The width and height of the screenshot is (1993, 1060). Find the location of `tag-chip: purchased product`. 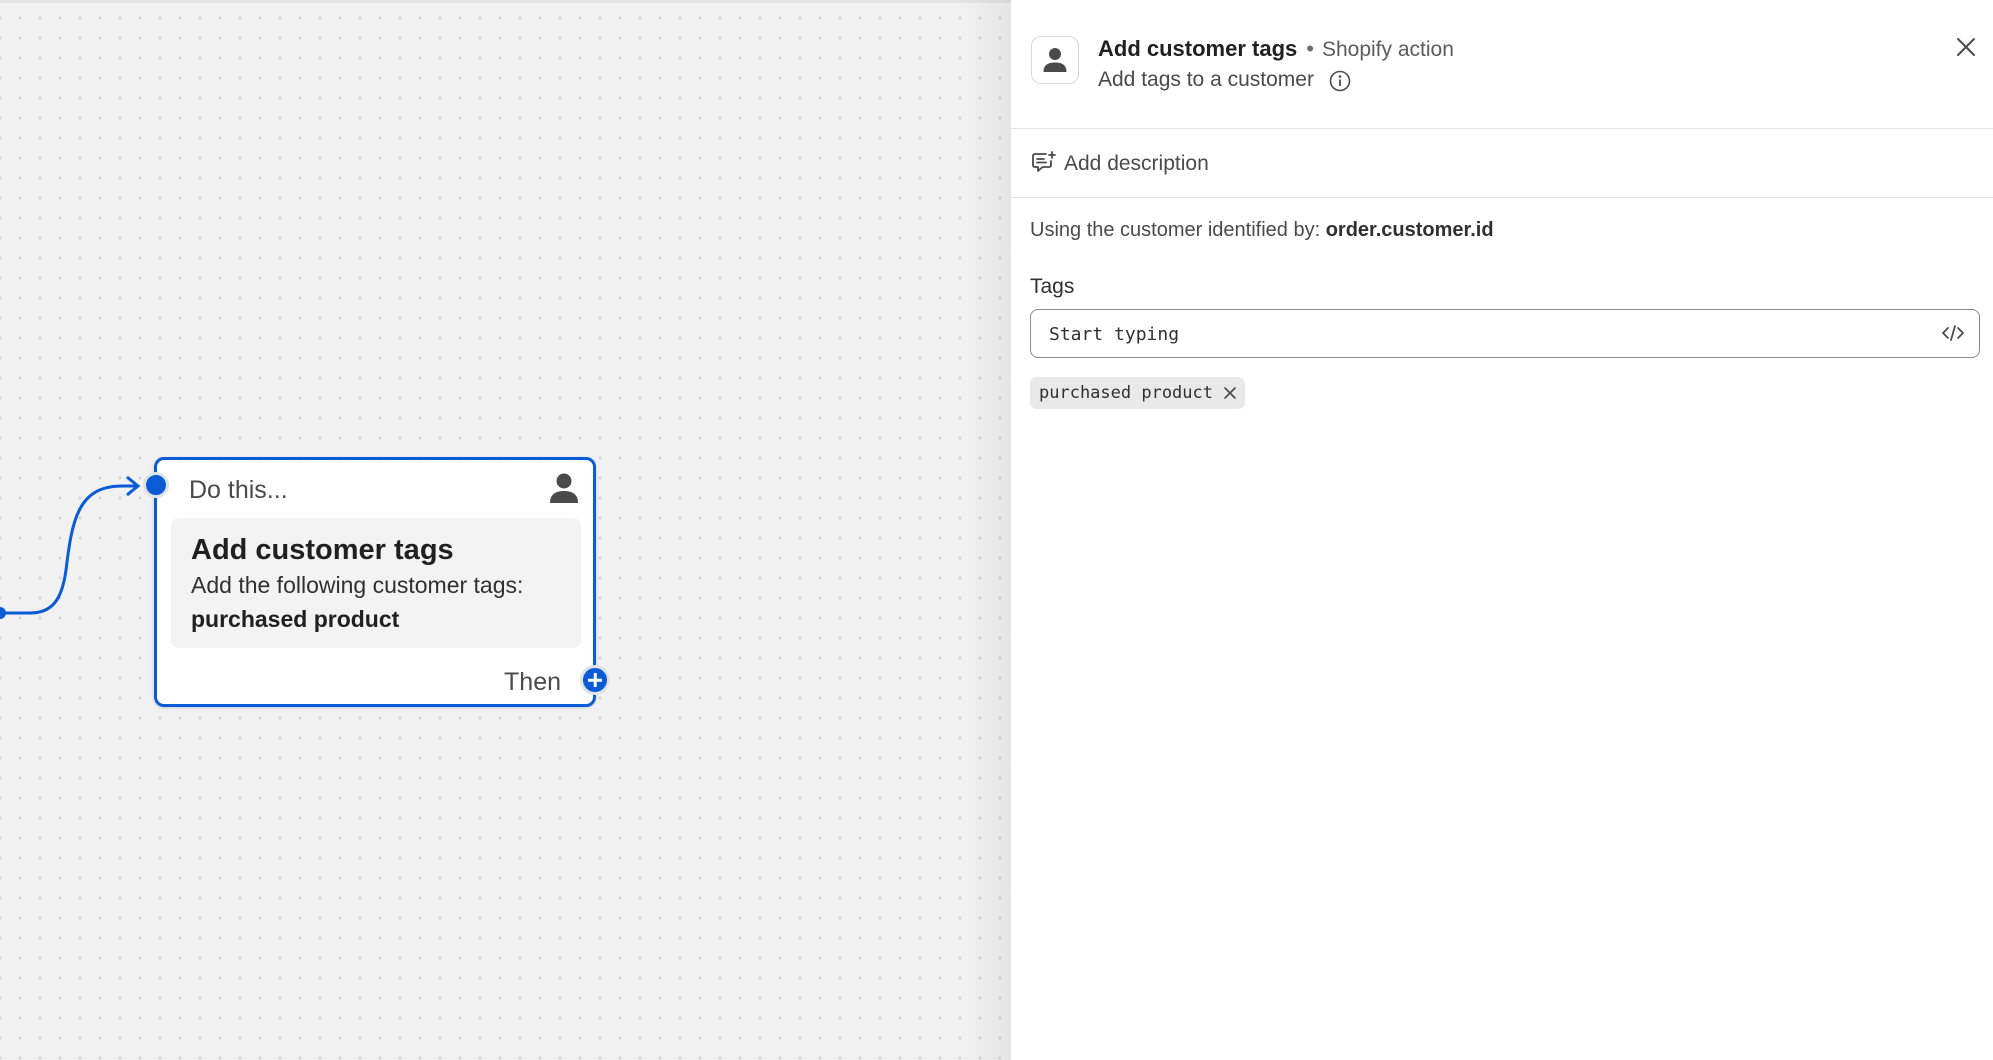

tag-chip: purchased product is located at coordinates (1137, 393).